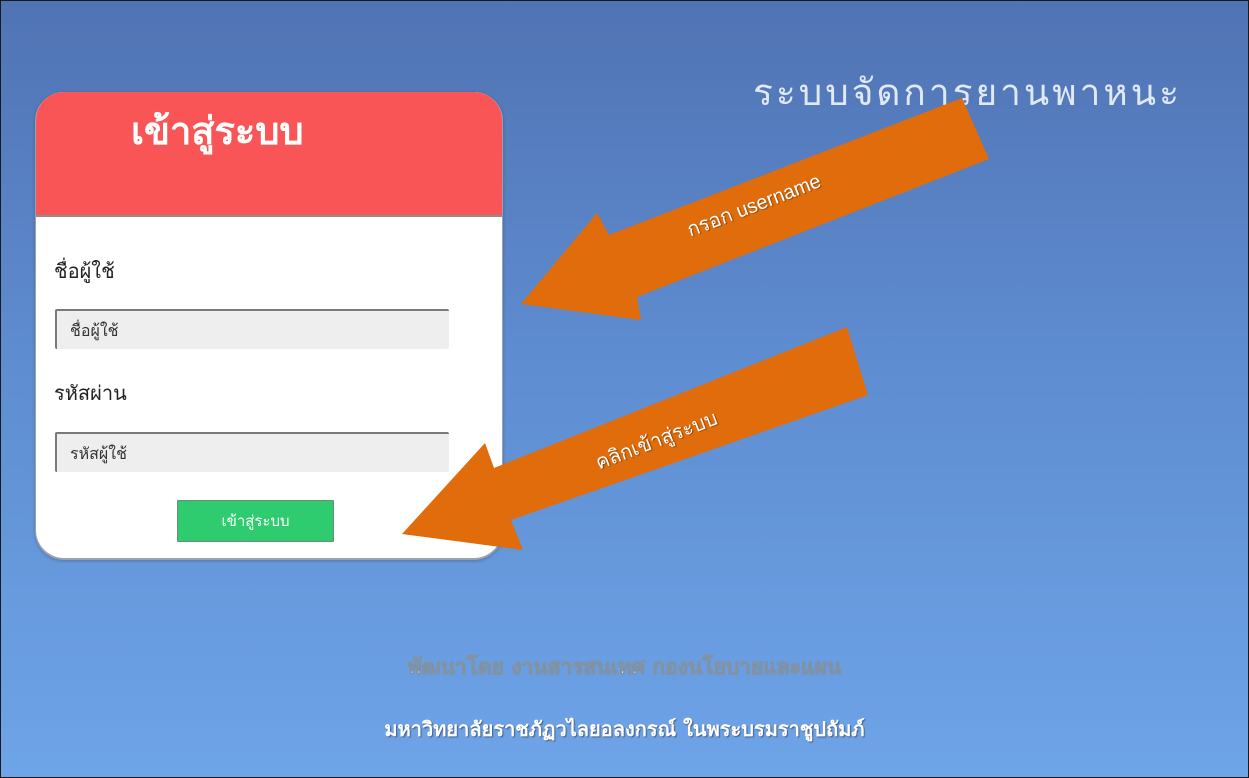  Describe the element at coordinates (624, 667) in the screenshot. I see `developer-credit: พัฒนาโดย งานสารสนเทศ กองนโยบายและแผน` at that location.